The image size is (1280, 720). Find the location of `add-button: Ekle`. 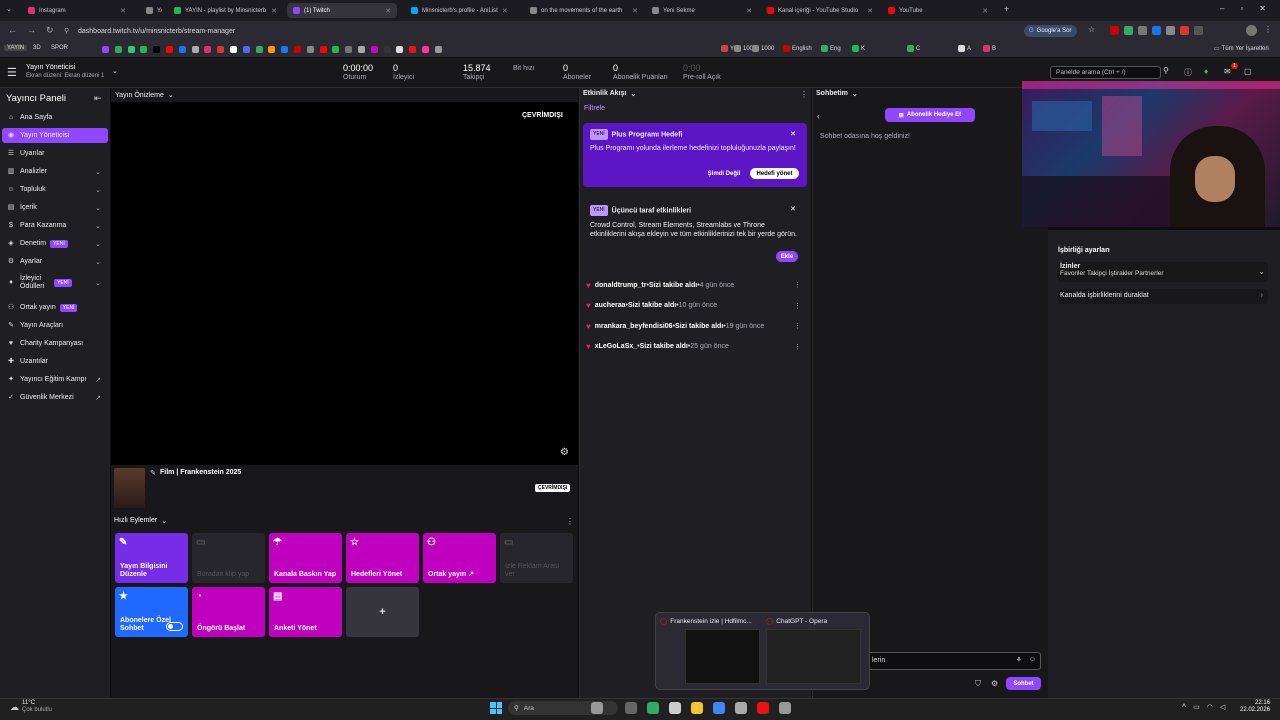

add-button: Ekle is located at coordinates (787, 256).